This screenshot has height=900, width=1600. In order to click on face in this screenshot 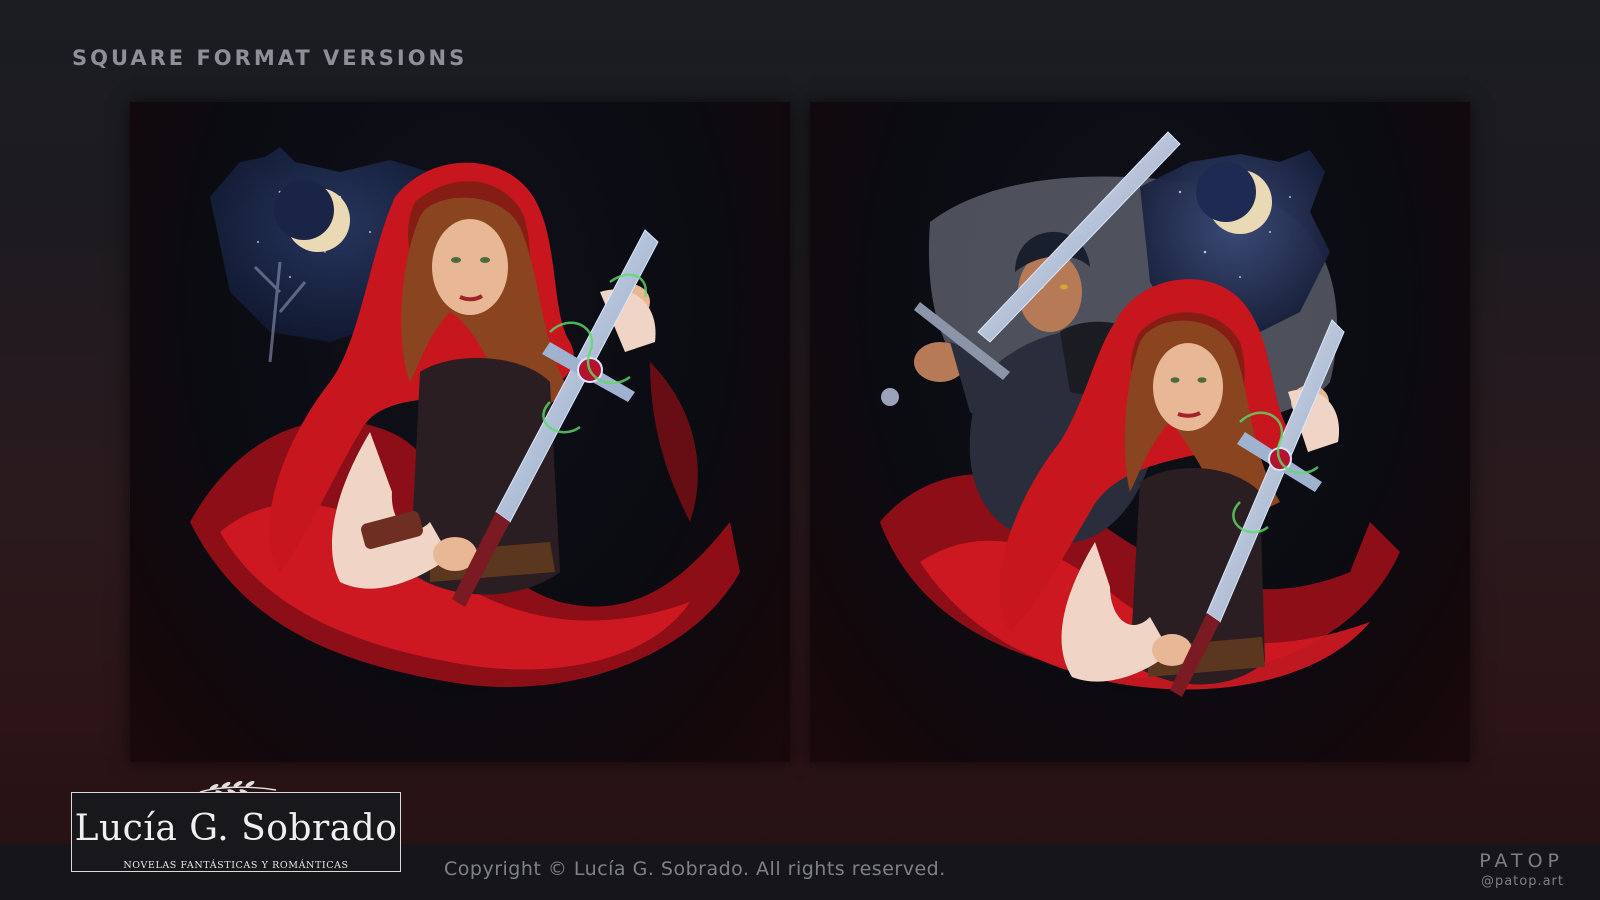, I will do `click(1188, 387)`.